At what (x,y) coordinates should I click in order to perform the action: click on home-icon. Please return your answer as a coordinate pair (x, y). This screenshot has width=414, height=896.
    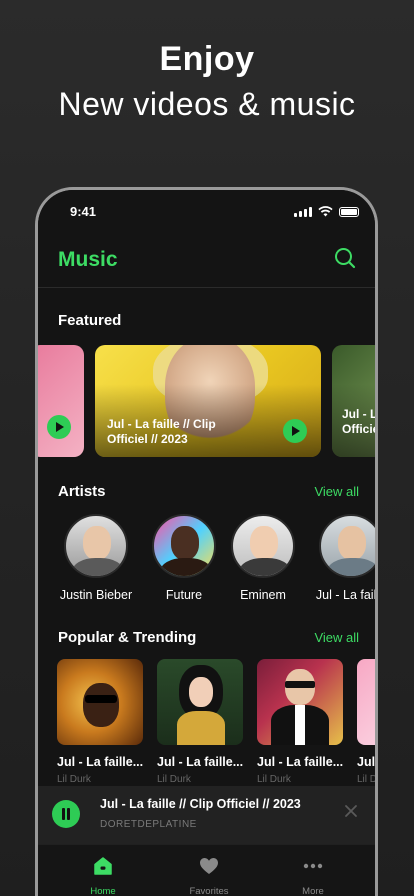
    Looking at the image, I should click on (103, 866).